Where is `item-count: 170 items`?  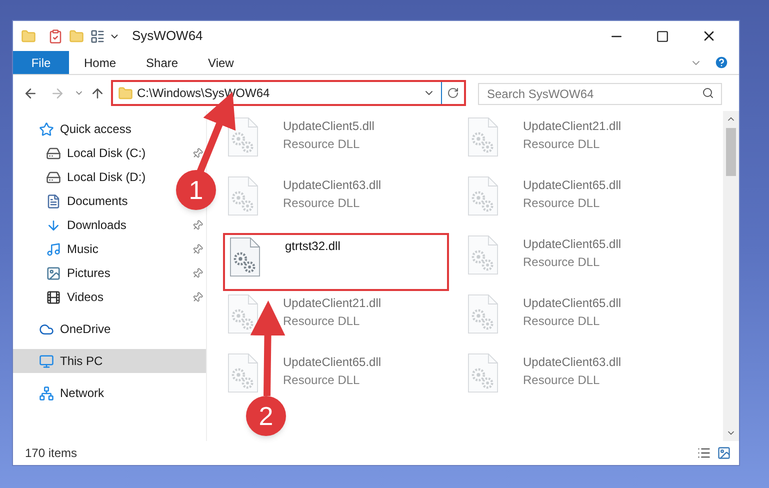
item-count: 170 items is located at coordinates (51, 453).